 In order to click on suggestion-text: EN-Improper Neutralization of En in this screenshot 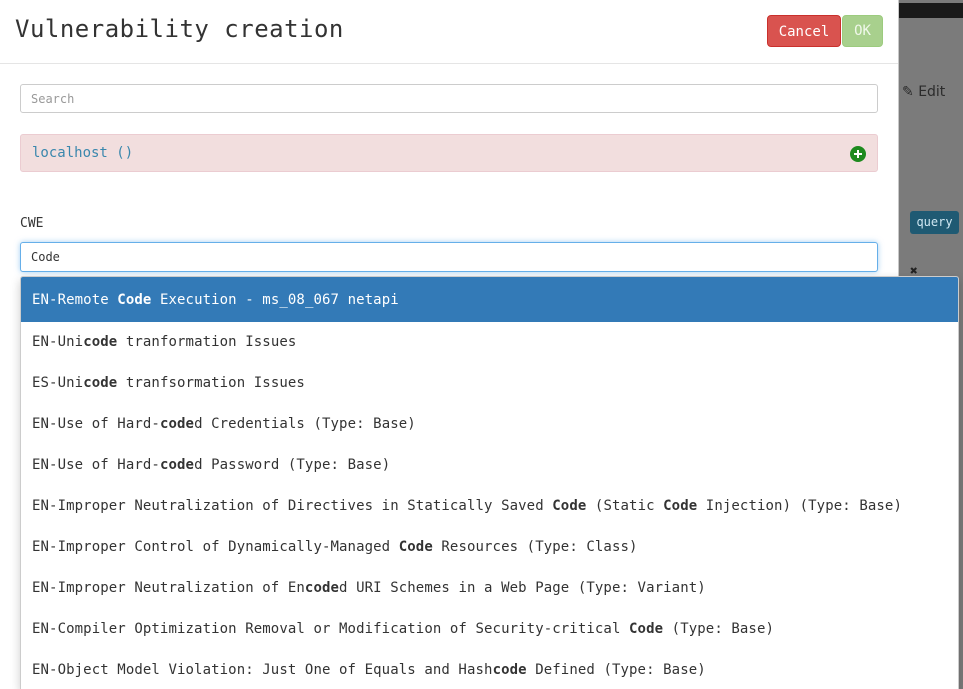, I will do `click(168, 588)`.